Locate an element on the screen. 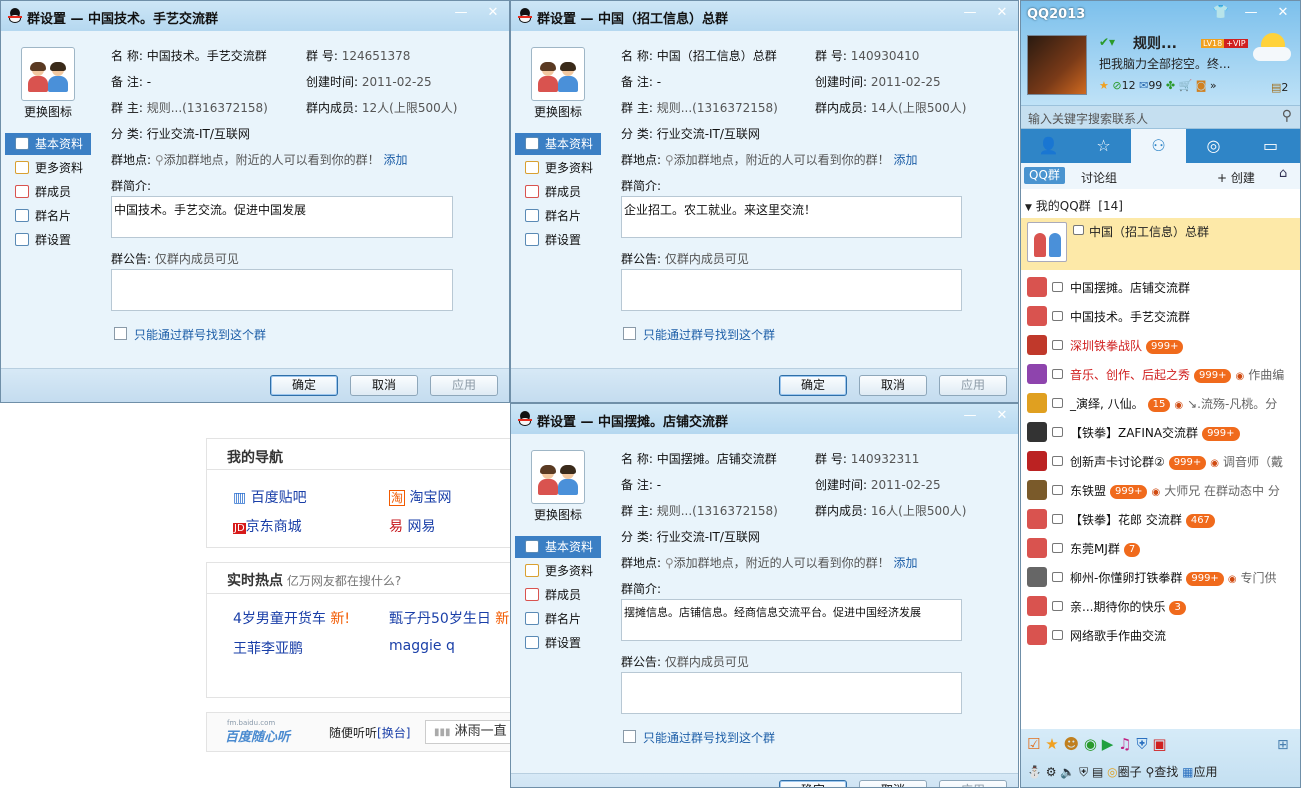 The width and height of the screenshot is (1301, 788). tab-groups: ⚇ is located at coordinates (1158, 146).